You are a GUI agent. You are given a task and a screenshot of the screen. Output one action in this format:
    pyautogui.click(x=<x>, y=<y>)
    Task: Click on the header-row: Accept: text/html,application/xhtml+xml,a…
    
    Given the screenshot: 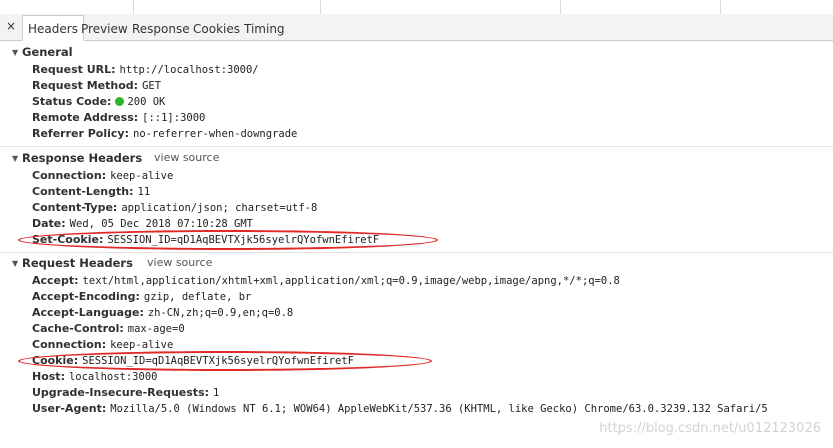 What is the action you would take?
    pyautogui.click(x=326, y=281)
    